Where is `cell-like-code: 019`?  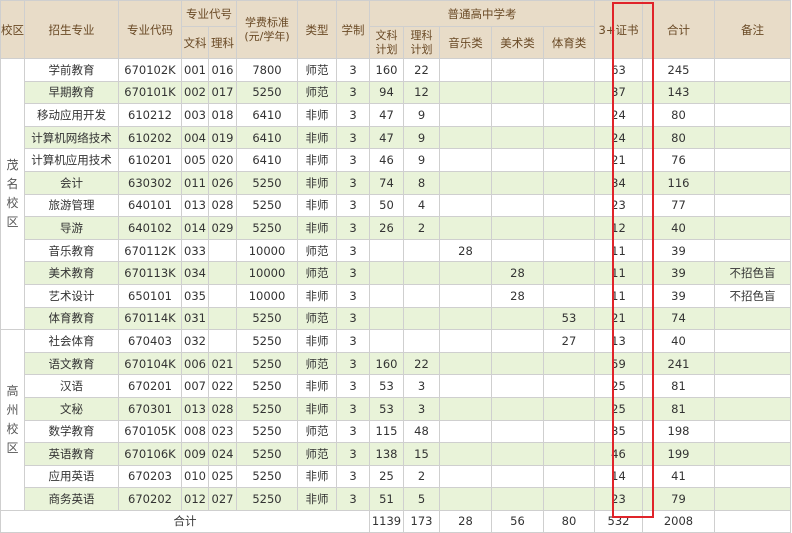 cell-like-code: 019 is located at coordinates (222, 137).